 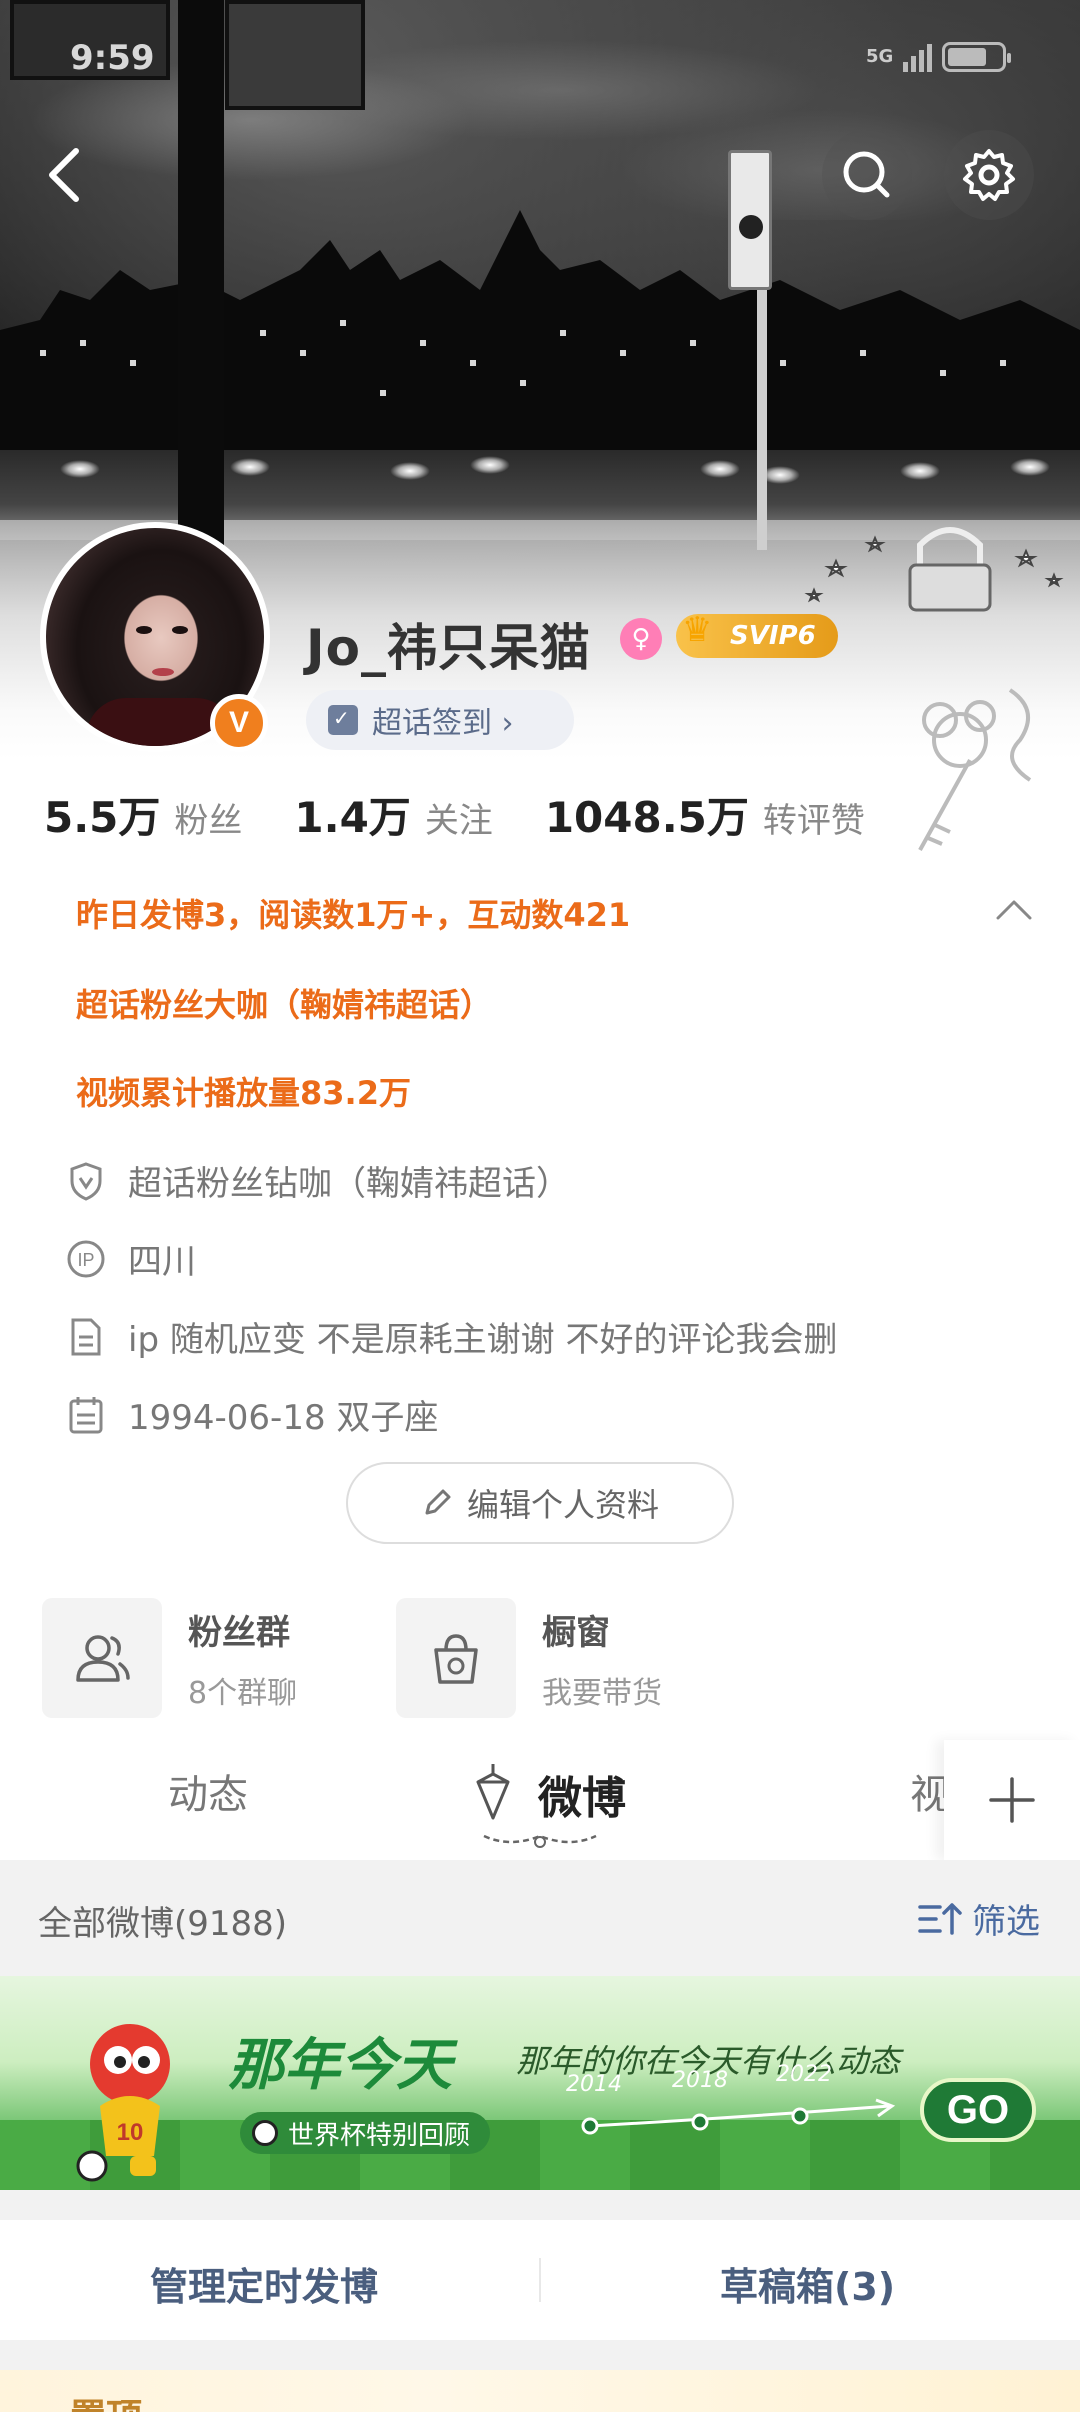 What do you see at coordinates (807, 2283) in the screenshot?
I see `drafts-button: 草稿箱(3)` at bounding box center [807, 2283].